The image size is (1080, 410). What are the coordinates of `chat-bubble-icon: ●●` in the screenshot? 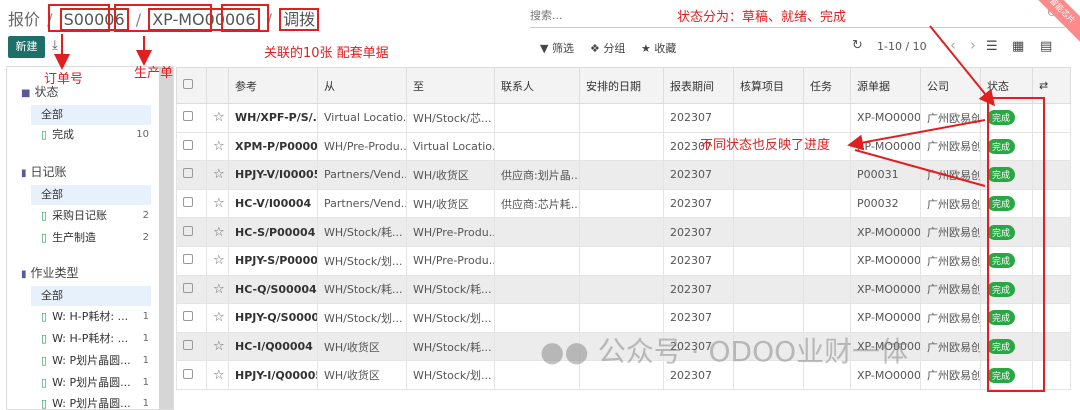 It's located at (569, 351).